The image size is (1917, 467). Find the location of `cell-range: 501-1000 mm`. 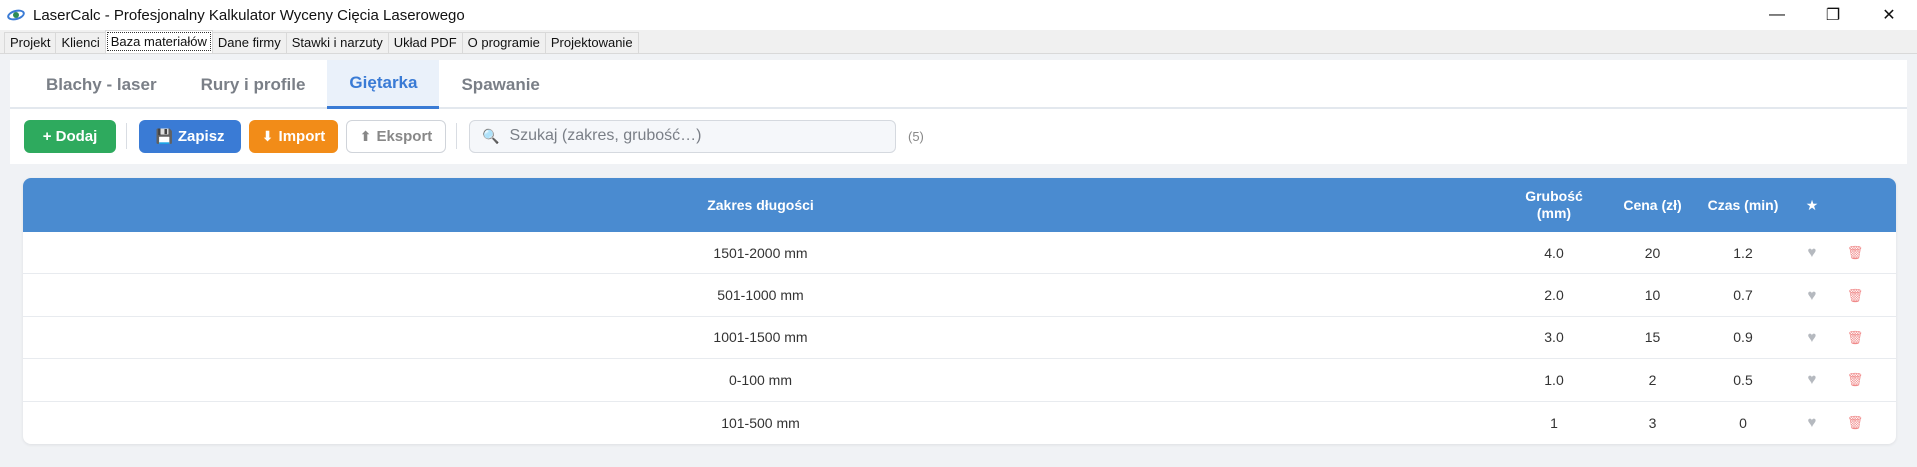

cell-range: 501-1000 mm is located at coordinates (760, 295).